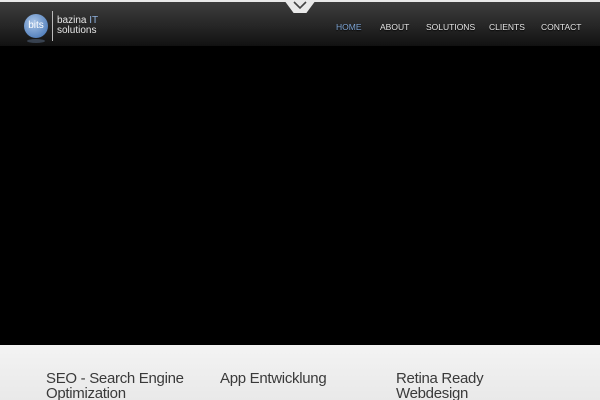  Describe the element at coordinates (507, 27) in the screenshot. I see `nav-item-clients: CLIENTS` at that location.